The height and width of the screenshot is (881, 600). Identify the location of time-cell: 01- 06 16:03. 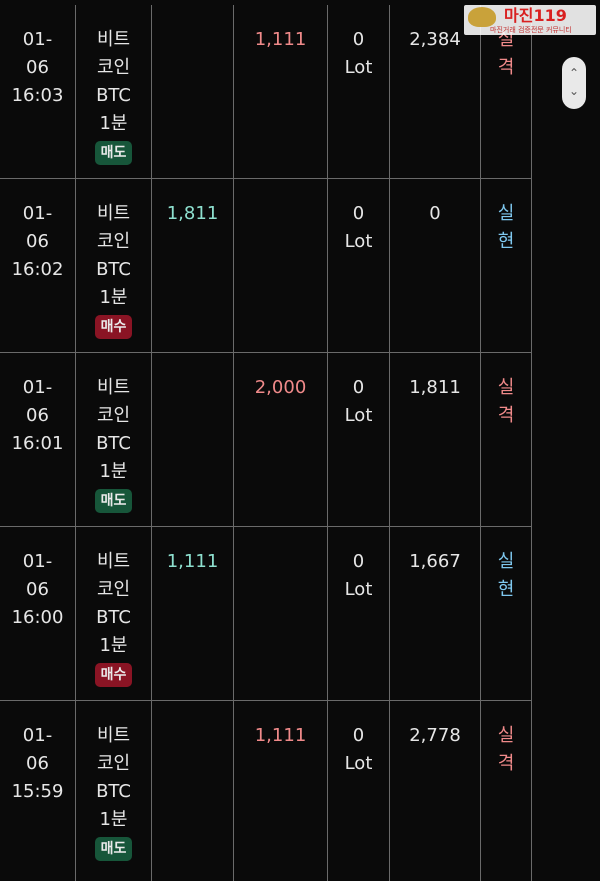
(37, 91).